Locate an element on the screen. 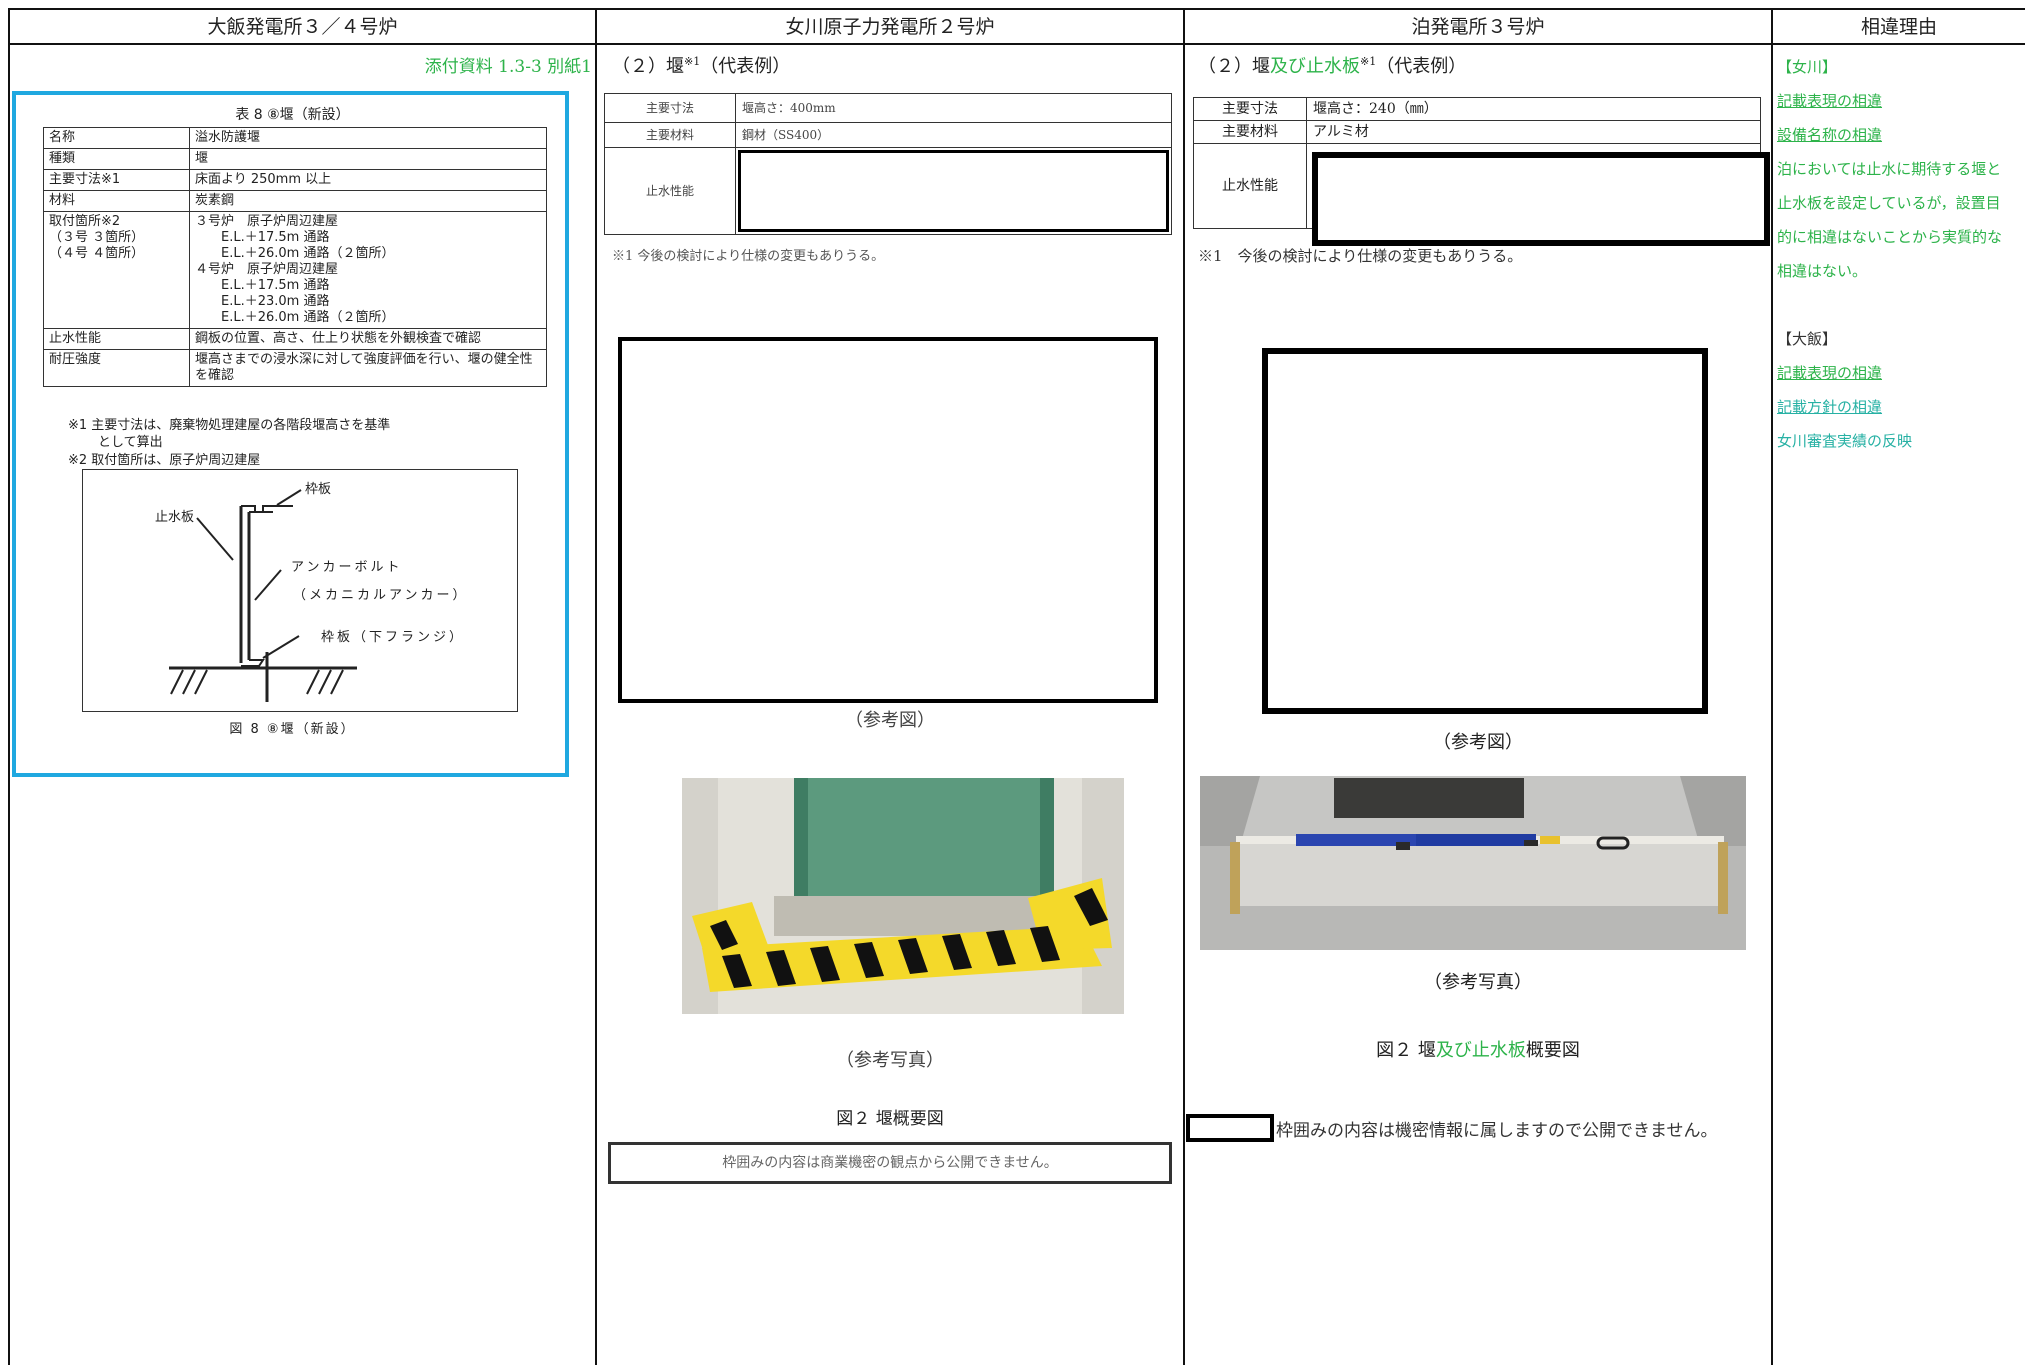 Image resolution: width=2025 pixels, height=1365 pixels. ohi-item: 記載表現の相違 is located at coordinates (1830, 373).